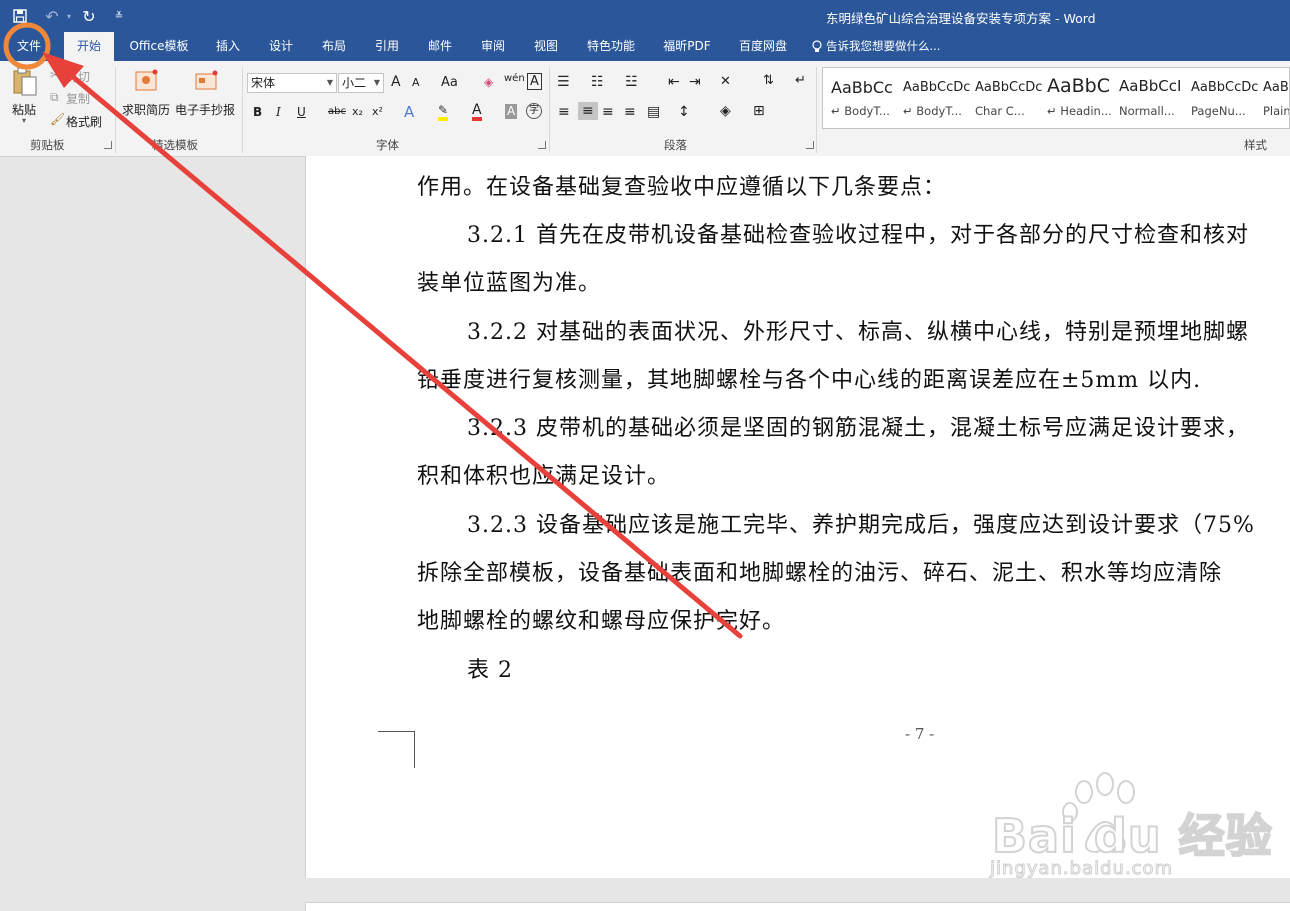 Image resolution: width=1290 pixels, height=911 pixels. I want to click on highlight-icon: ✎, so click(443, 112).